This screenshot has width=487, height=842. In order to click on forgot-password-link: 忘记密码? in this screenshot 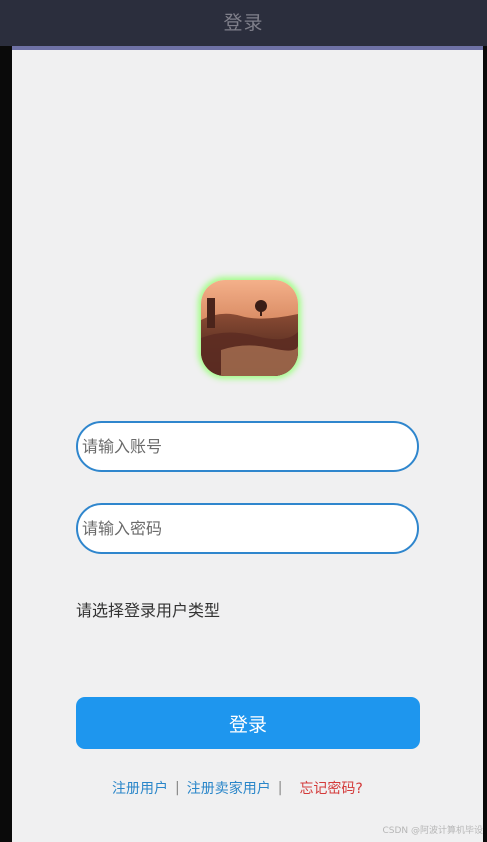, I will do `click(330, 788)`.